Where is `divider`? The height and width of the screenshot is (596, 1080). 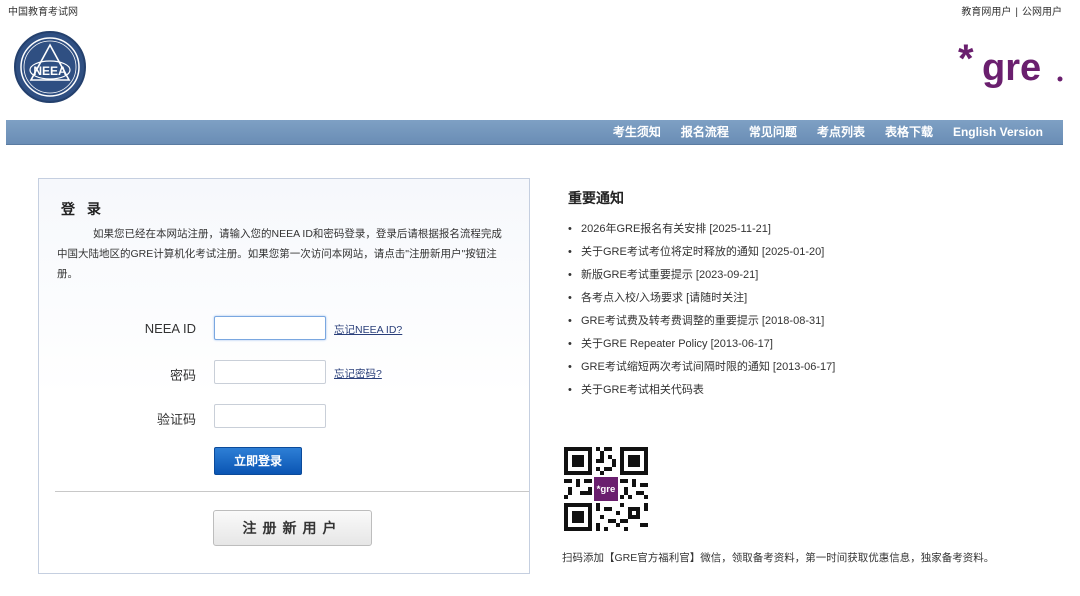 divider is located at coordinates (292, 491).